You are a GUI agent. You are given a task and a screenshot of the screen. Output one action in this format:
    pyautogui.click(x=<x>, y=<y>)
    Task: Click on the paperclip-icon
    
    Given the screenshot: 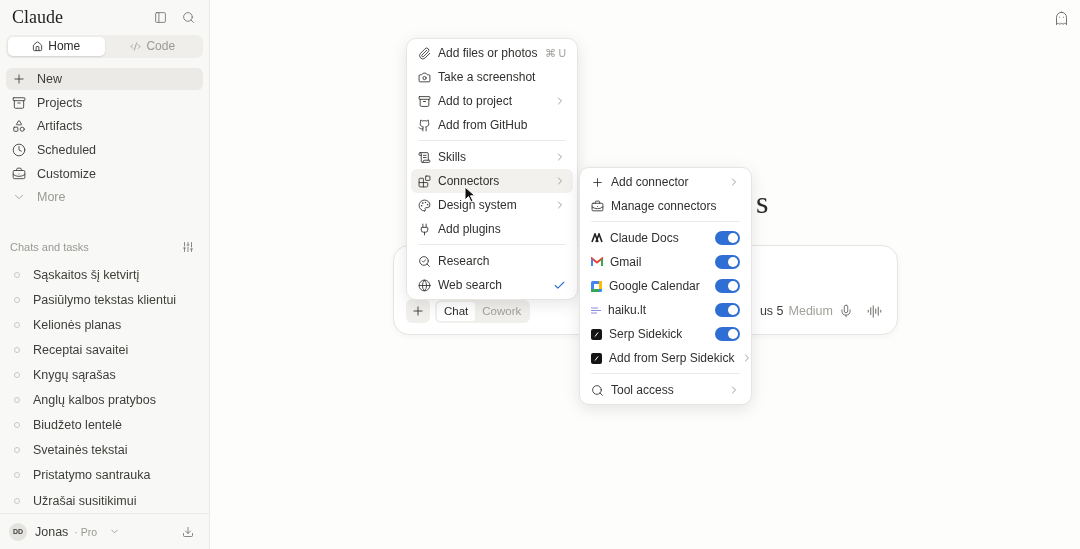 What is the action you would take?
    pyautogui.click(x=424, y=53)
    